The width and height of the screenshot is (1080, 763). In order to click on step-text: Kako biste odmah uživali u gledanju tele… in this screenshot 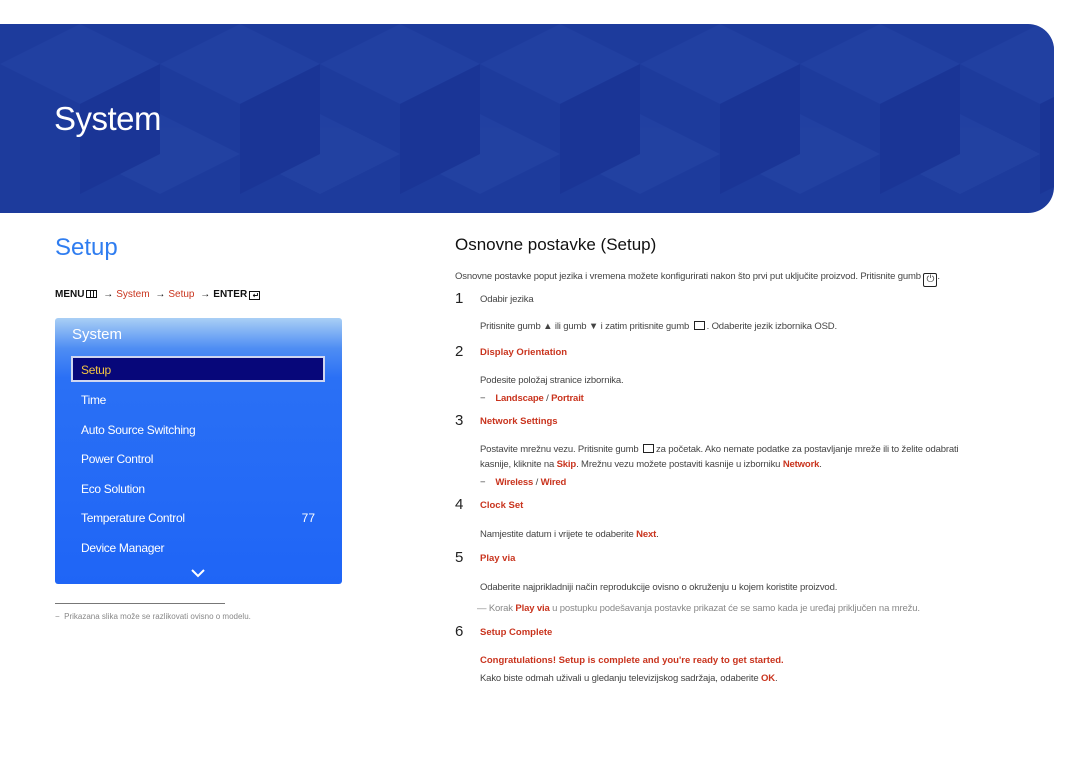, I will do `click(629, 678)`.